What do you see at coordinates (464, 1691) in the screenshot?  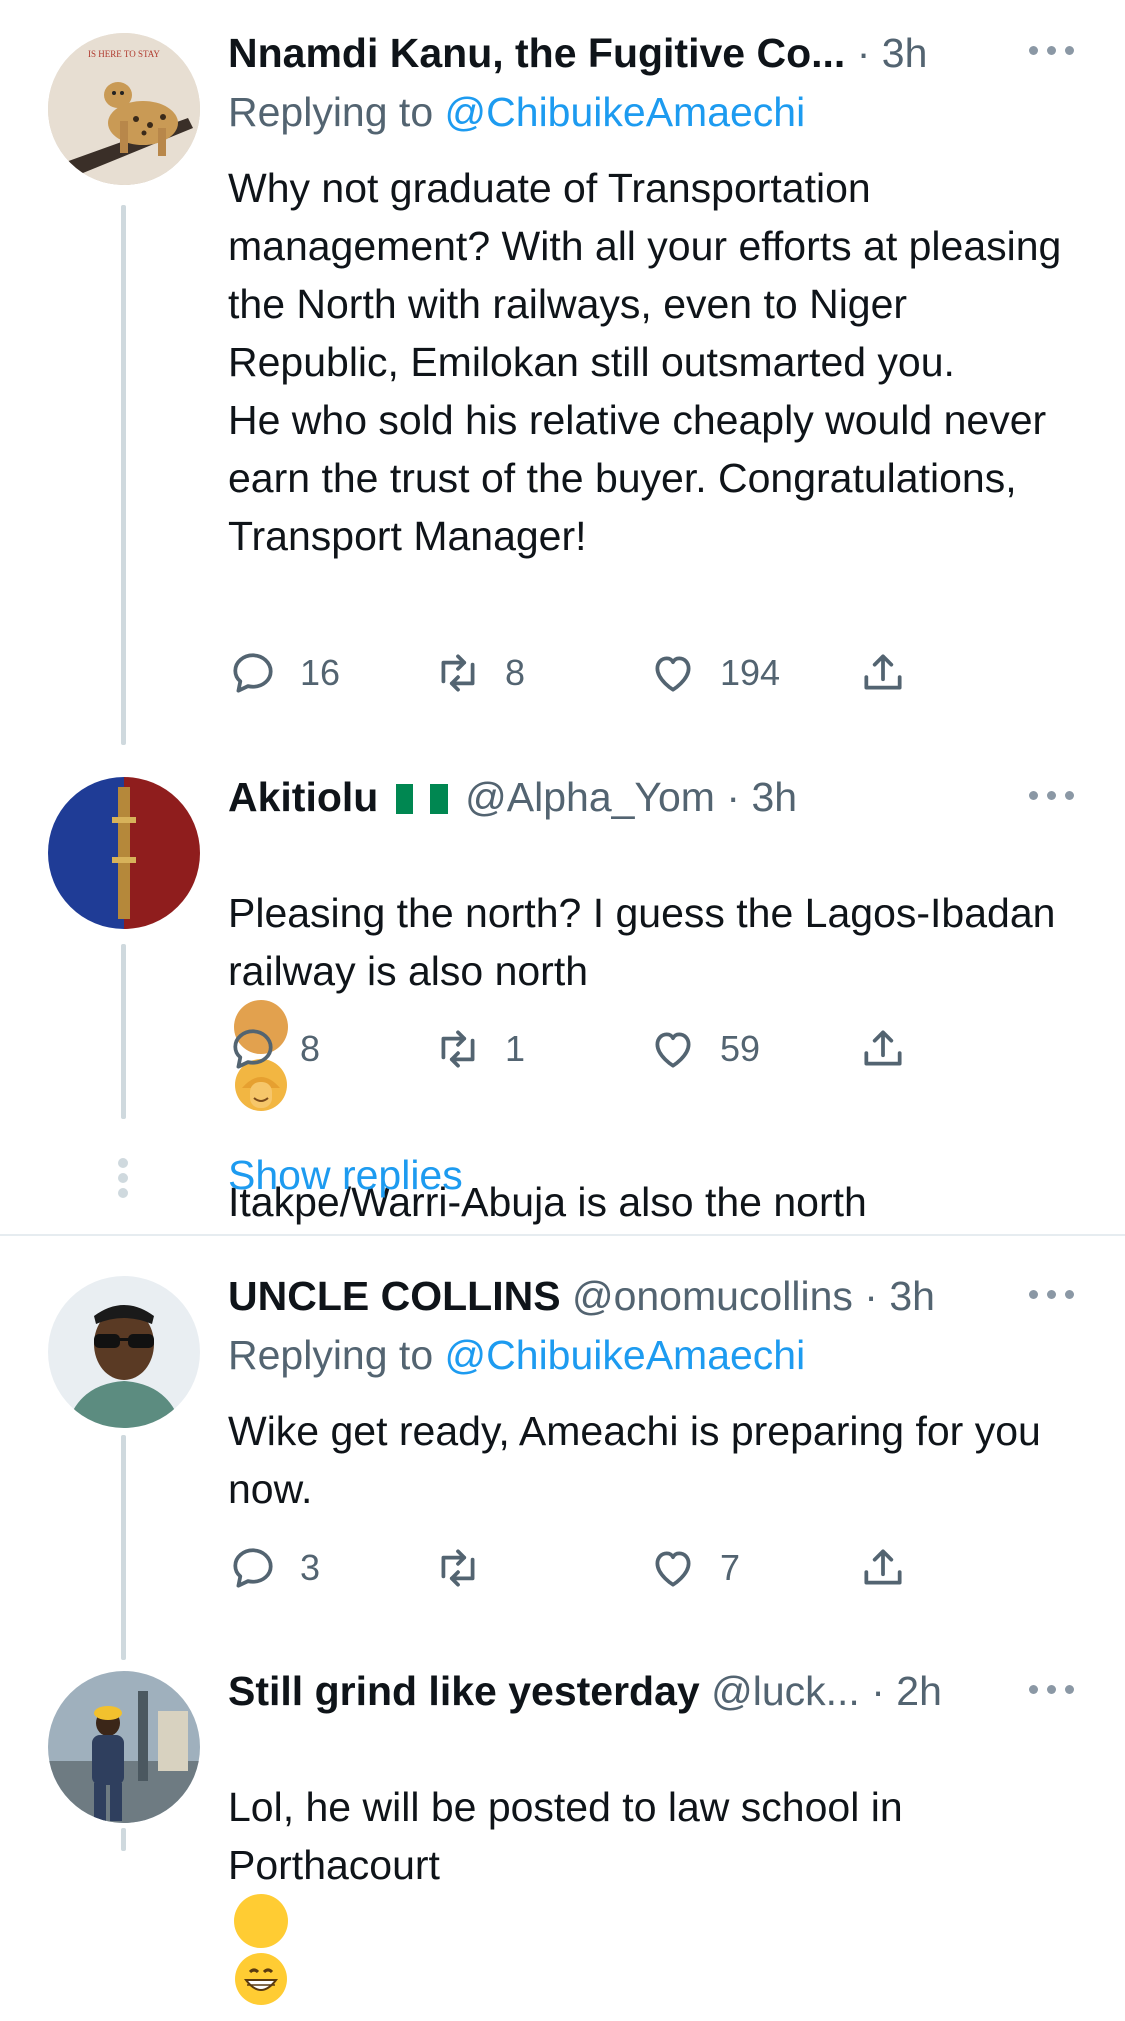 I see `display-name: Still grind like yesterday` at bounding box center [464, 1691].